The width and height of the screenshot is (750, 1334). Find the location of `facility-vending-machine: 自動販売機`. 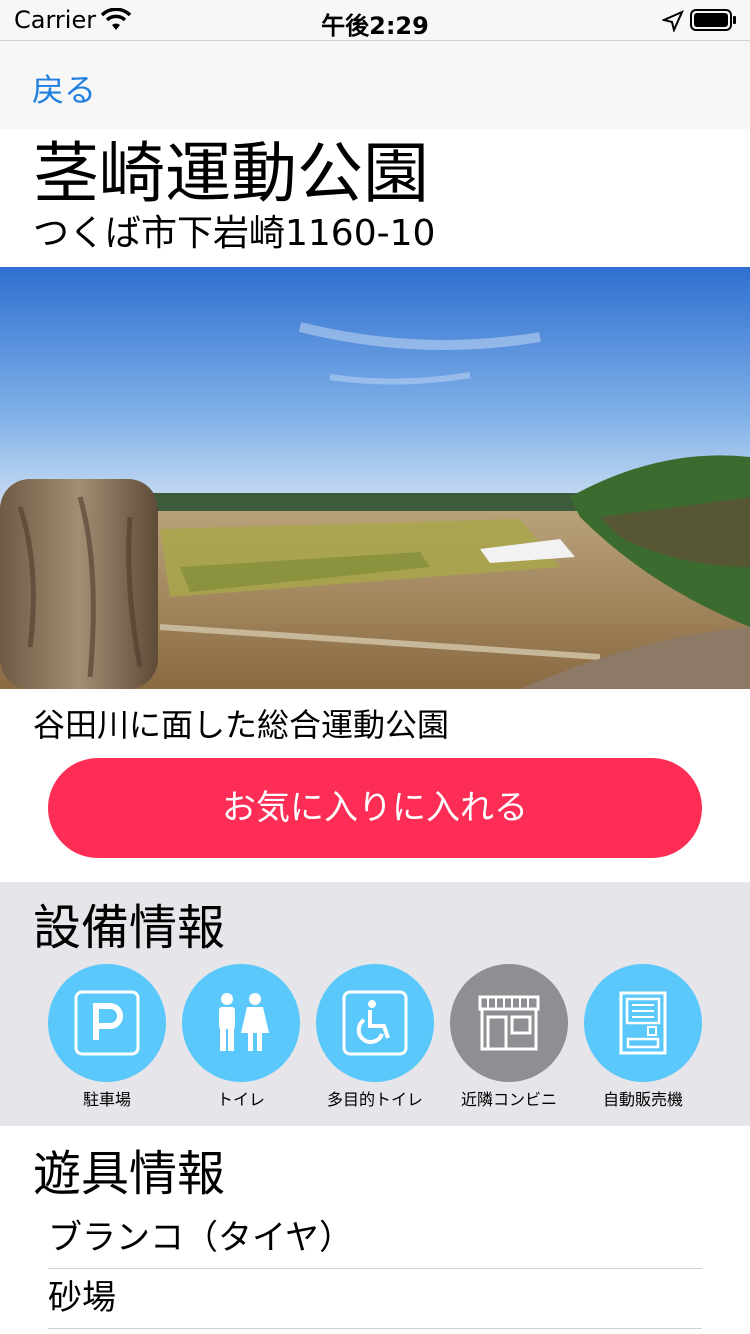

facility-vending-machine: 自動販売機 is located at coordinates (643, 1037).